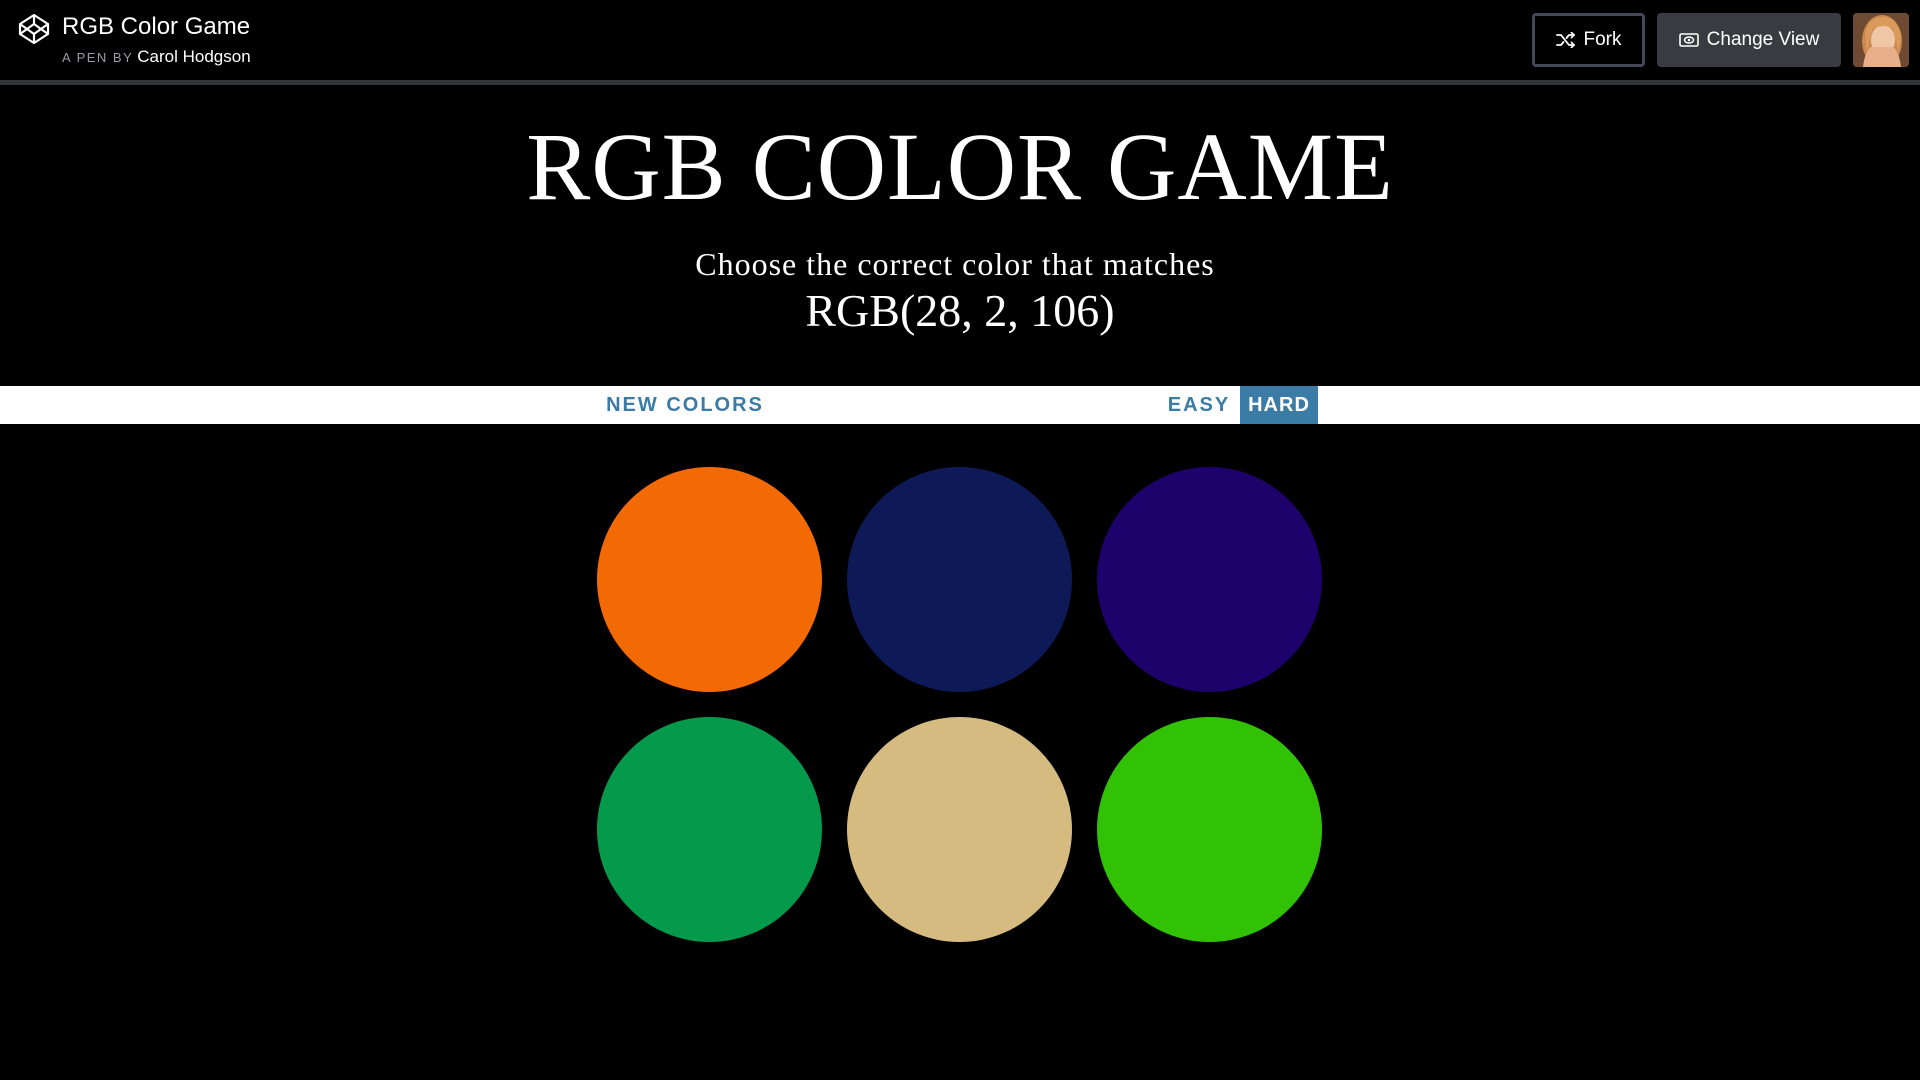 The image size is (1920, 1080). I want to click on change-view-icon, so click(1688, 40).